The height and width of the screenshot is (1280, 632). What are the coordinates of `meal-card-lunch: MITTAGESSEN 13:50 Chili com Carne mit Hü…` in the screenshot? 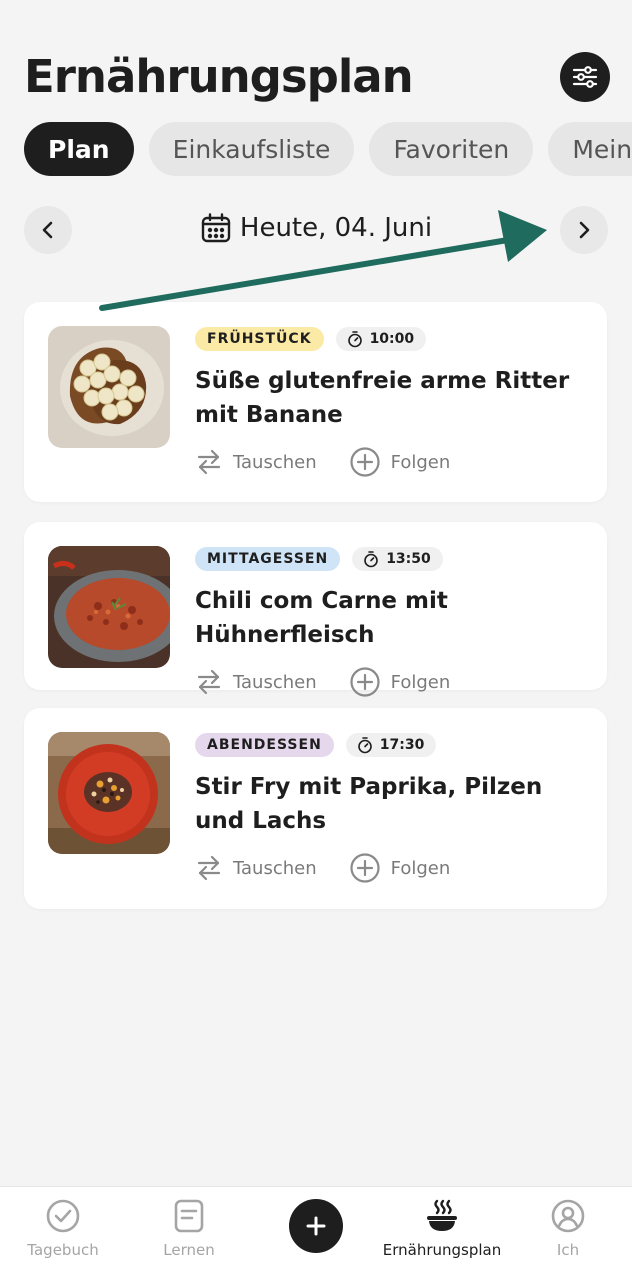 It's located at (315, 609).